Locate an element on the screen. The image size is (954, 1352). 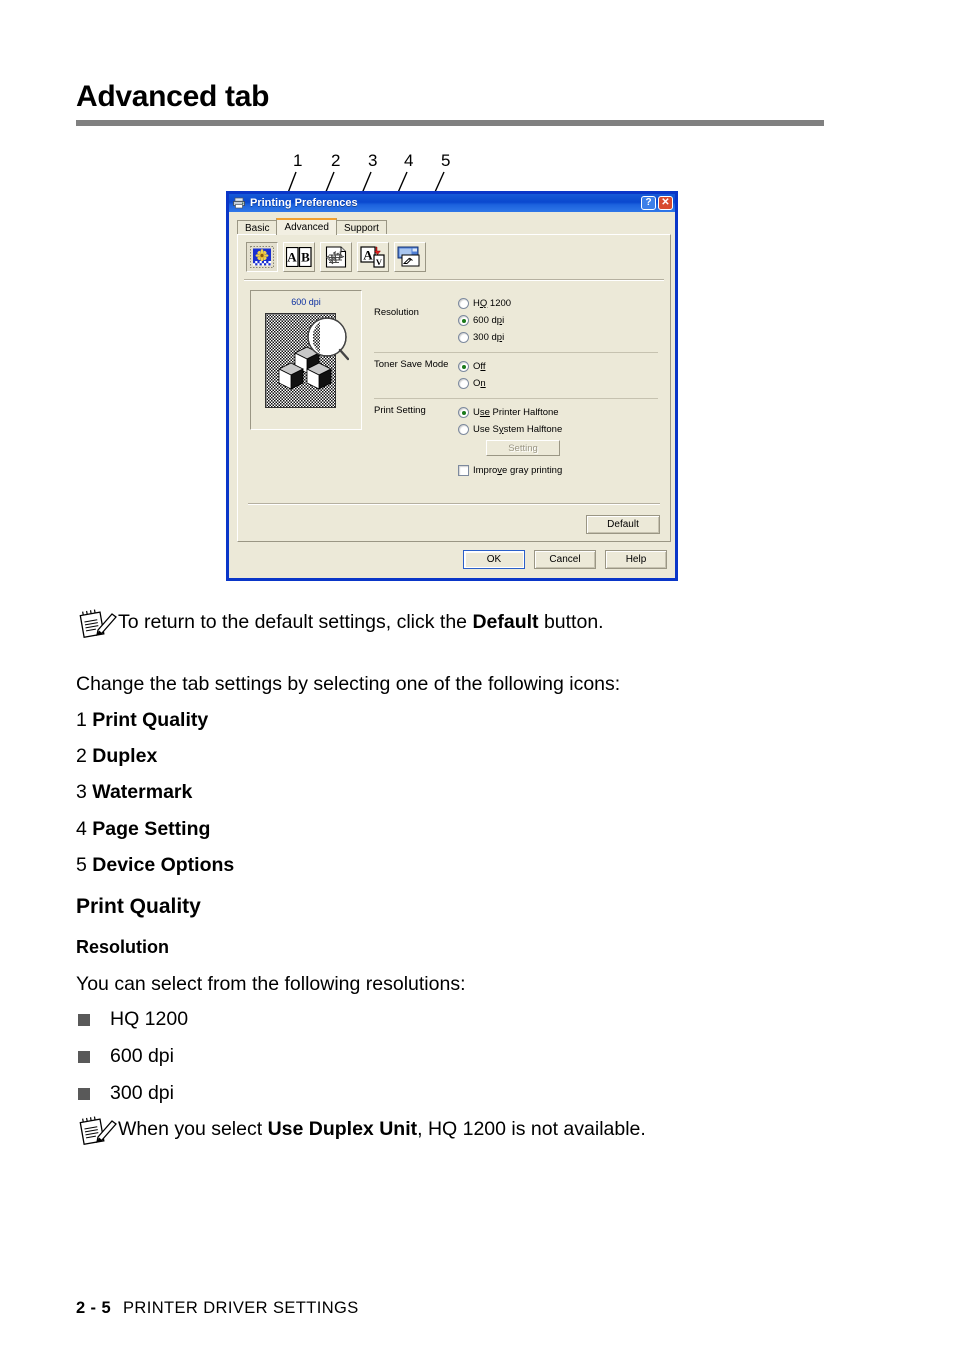
panel-divider is located at coordinates (454, 504).